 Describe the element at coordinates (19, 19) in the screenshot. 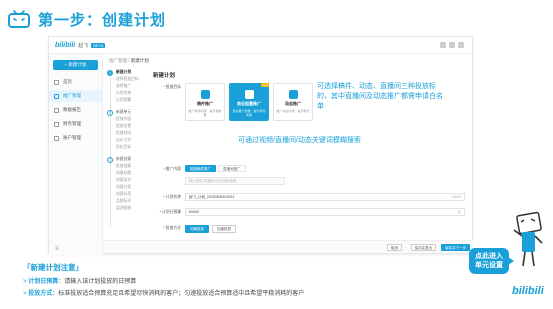

I see `tv-icon` at that location.